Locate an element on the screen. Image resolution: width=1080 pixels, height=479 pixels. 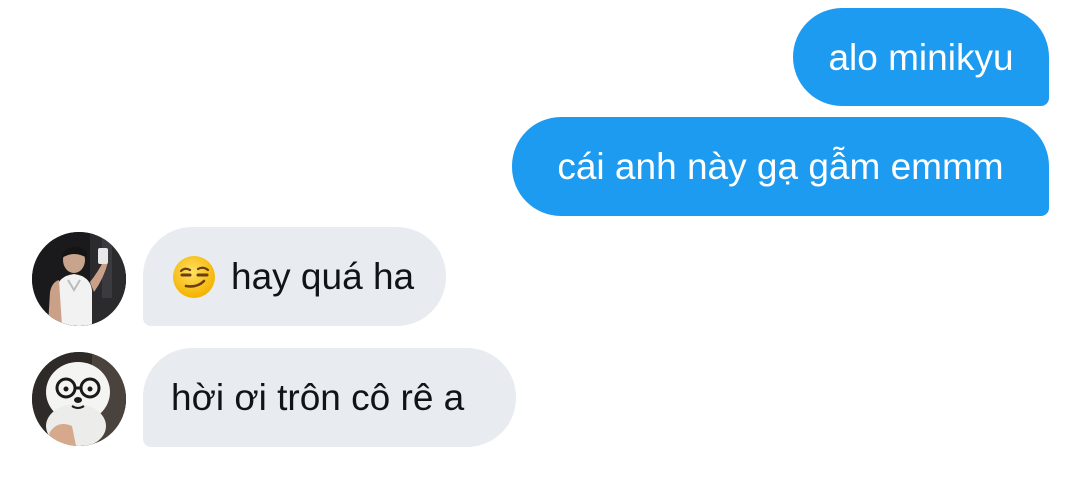
avatar-plush-toy-with-glasses-icon is located at coordinates (79, 399).